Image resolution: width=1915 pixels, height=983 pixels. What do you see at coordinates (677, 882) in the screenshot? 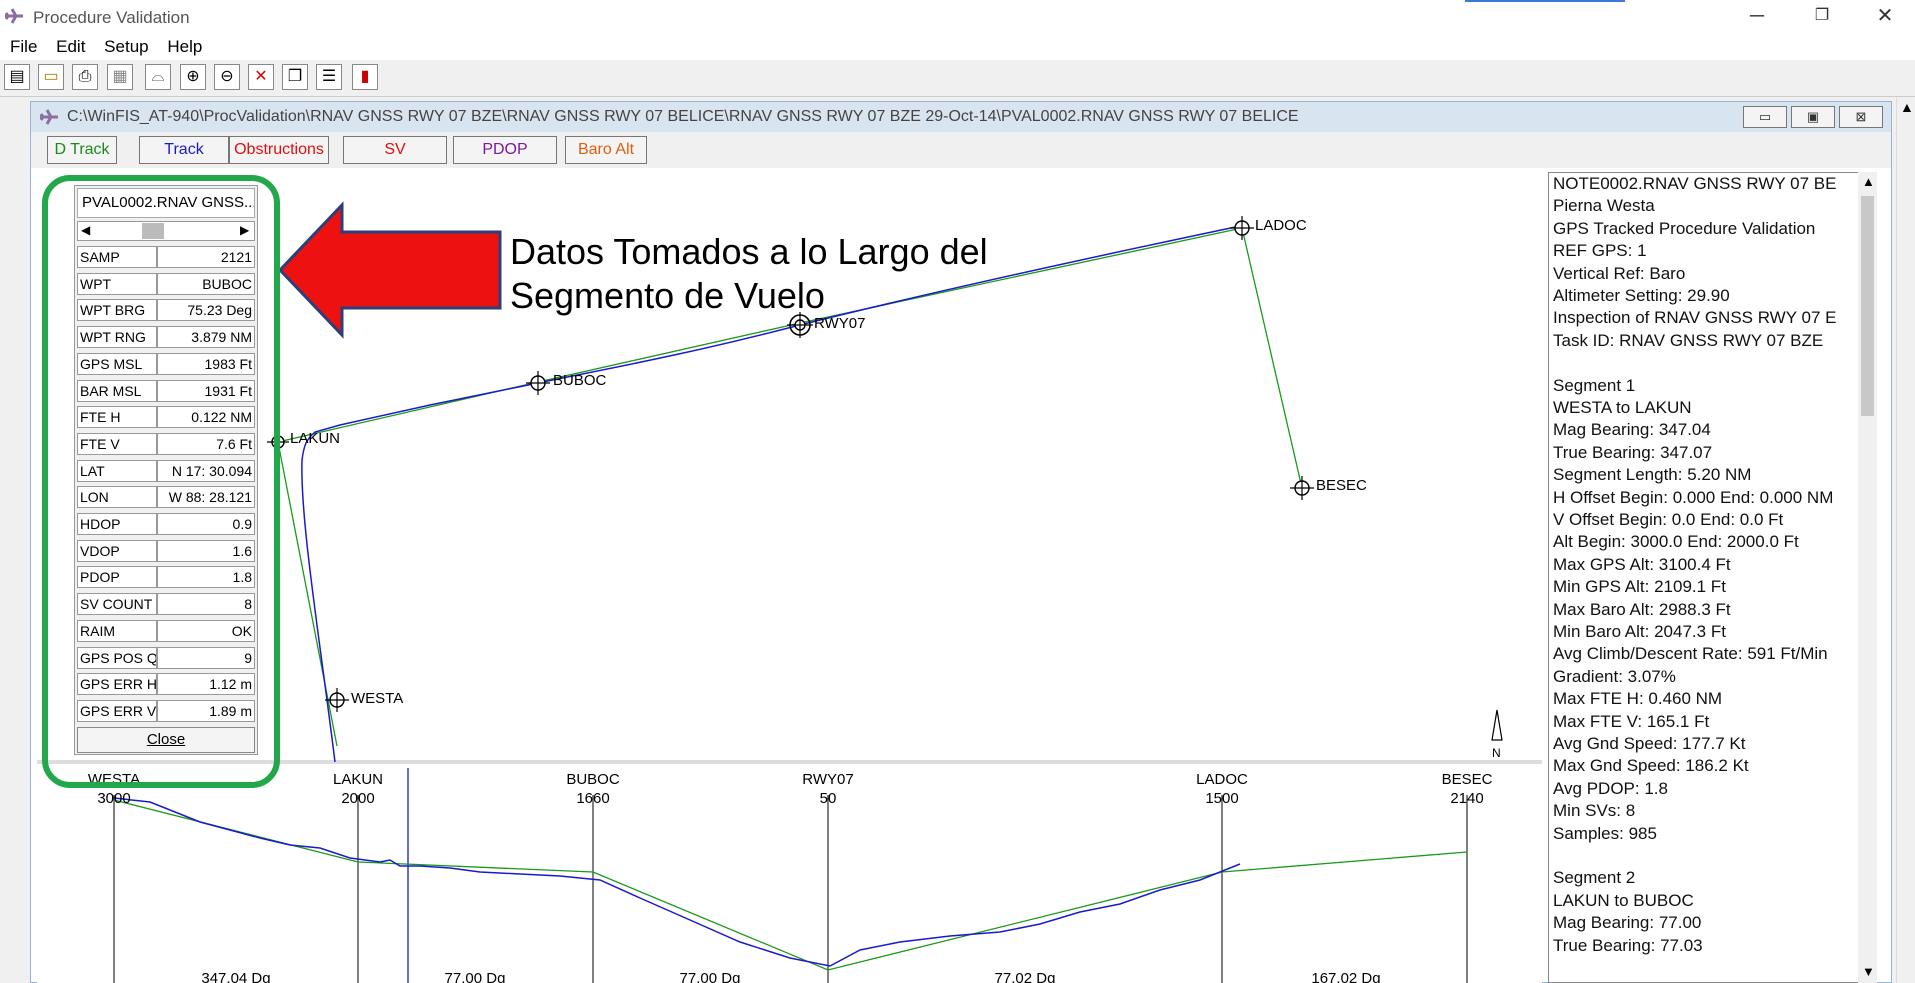
I see `flown-profile` at bounding box center [677, 882].